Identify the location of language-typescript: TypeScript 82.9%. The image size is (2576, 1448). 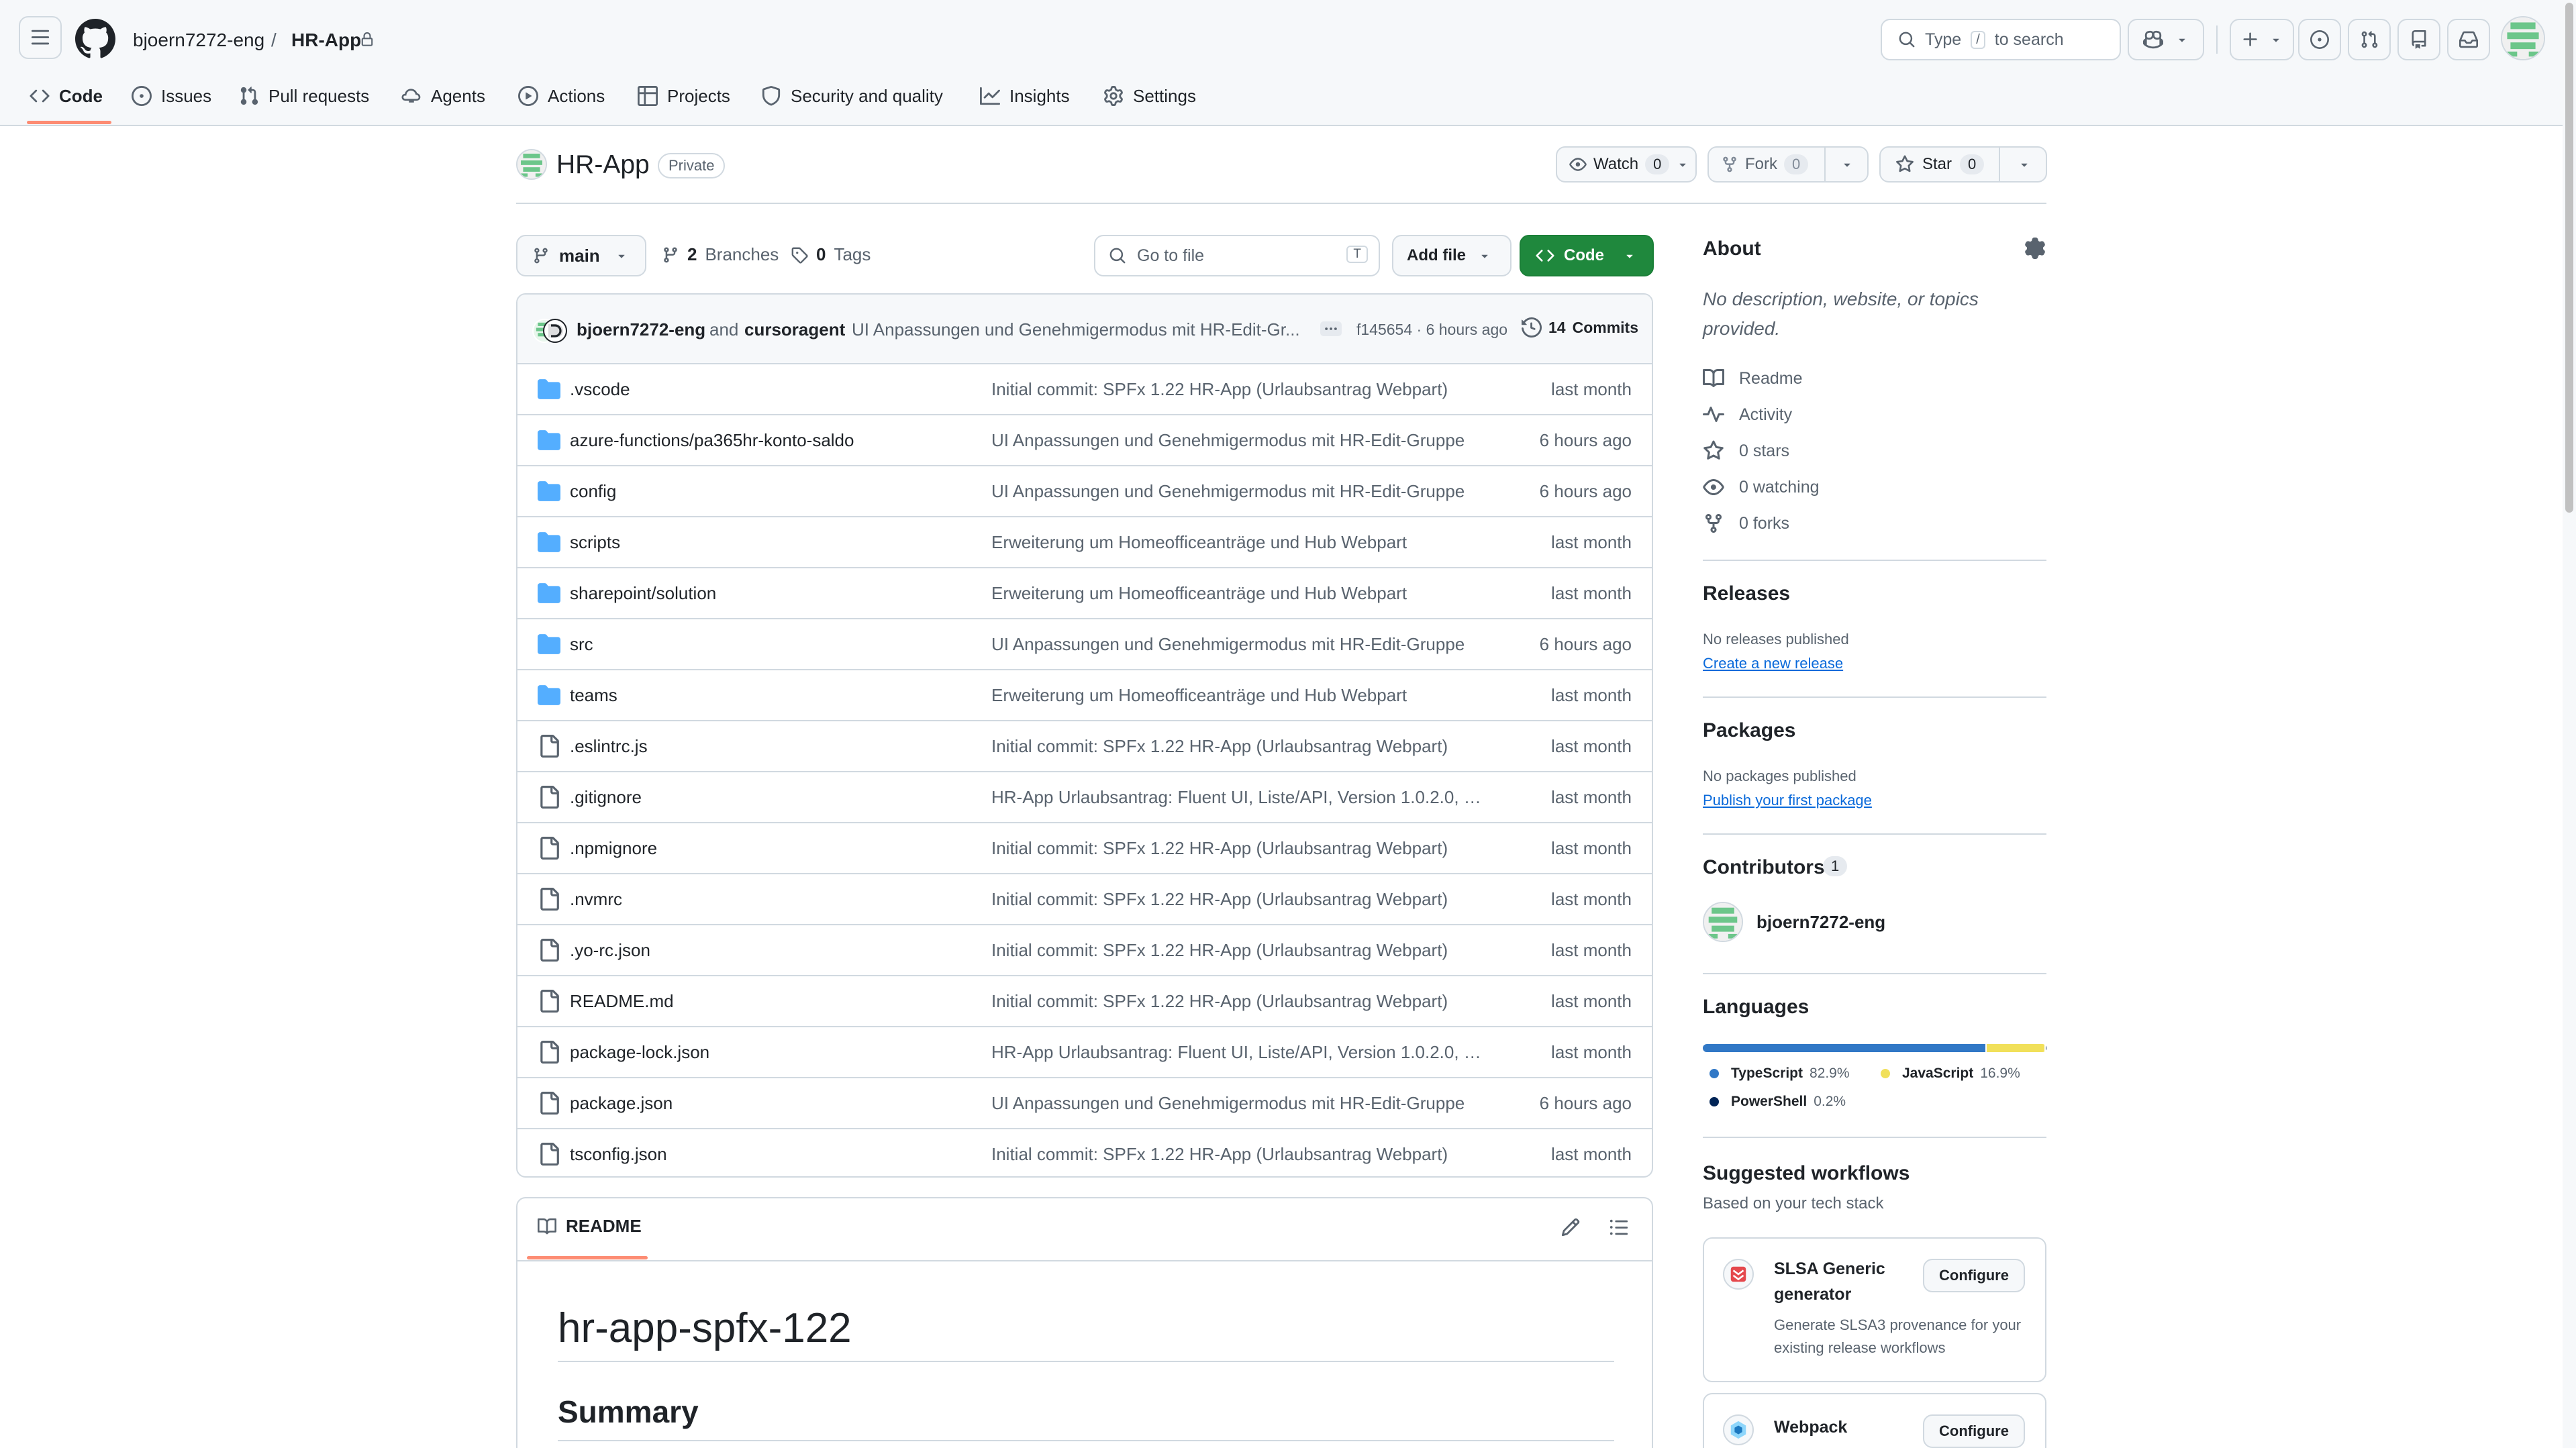
(1780, 1074).